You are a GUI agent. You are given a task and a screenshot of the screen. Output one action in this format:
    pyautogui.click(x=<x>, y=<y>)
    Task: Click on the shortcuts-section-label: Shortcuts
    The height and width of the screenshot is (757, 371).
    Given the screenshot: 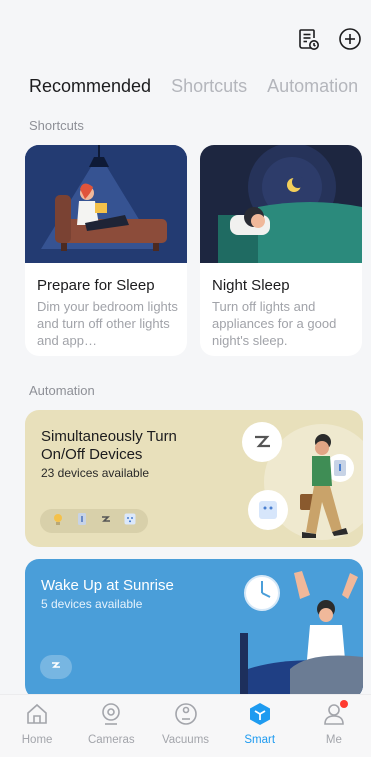 What is the action you would take?
    pyautogui.click(x=56, y=125)
    